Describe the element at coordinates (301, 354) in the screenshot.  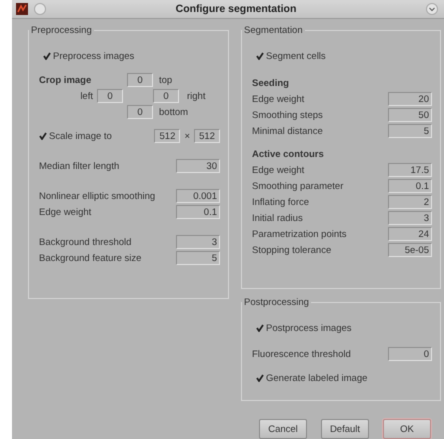
I see `field-label: Fluorescence threshold` at that location.